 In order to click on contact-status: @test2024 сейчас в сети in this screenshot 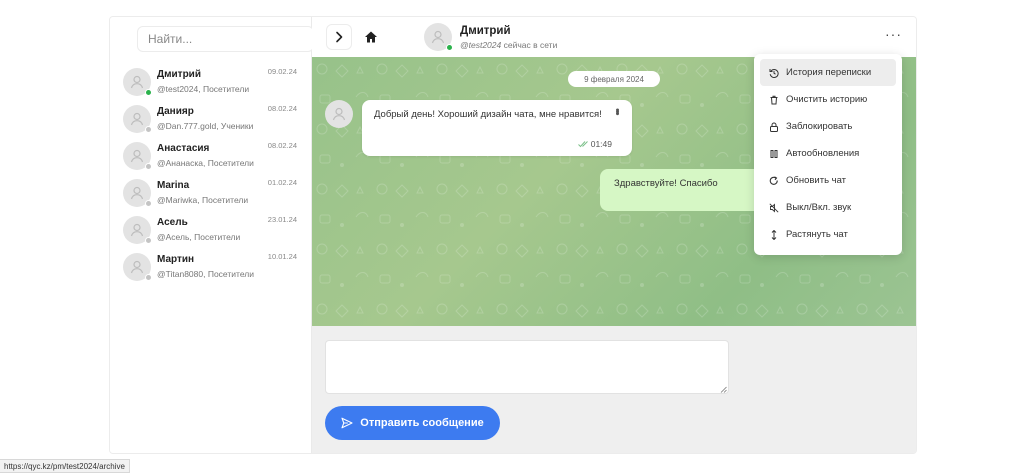, I will do `click(508, 45)`.